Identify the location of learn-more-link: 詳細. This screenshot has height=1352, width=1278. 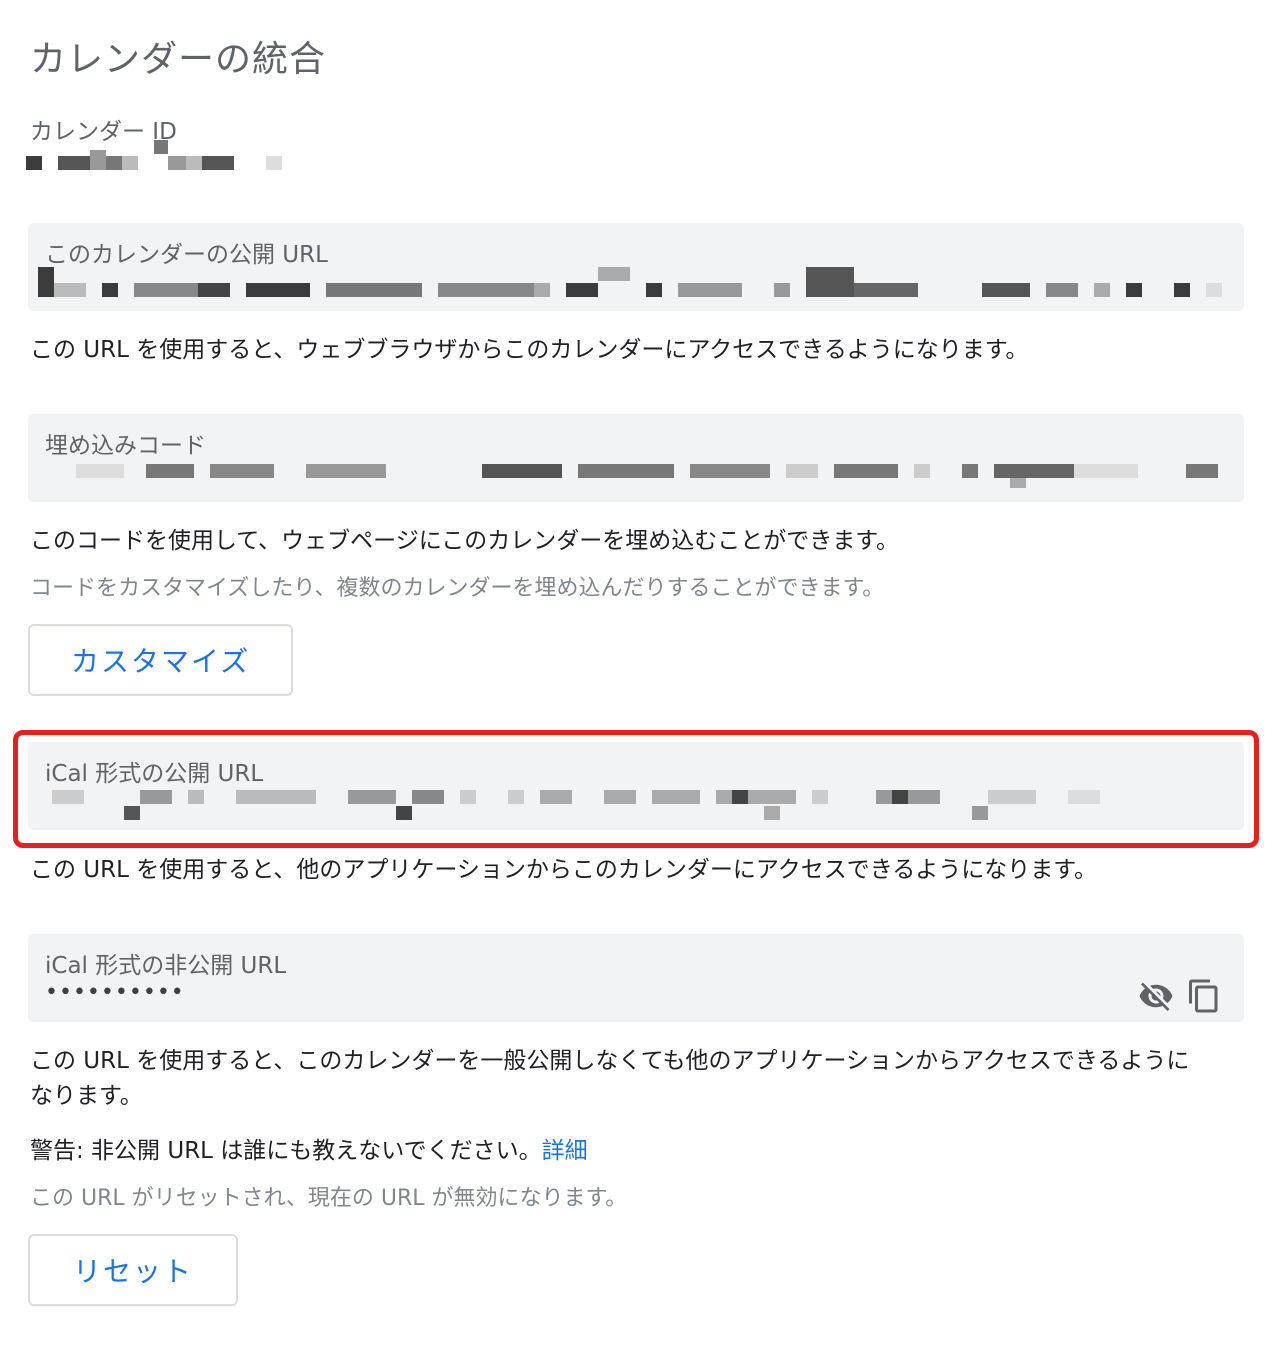
(565, 1151).